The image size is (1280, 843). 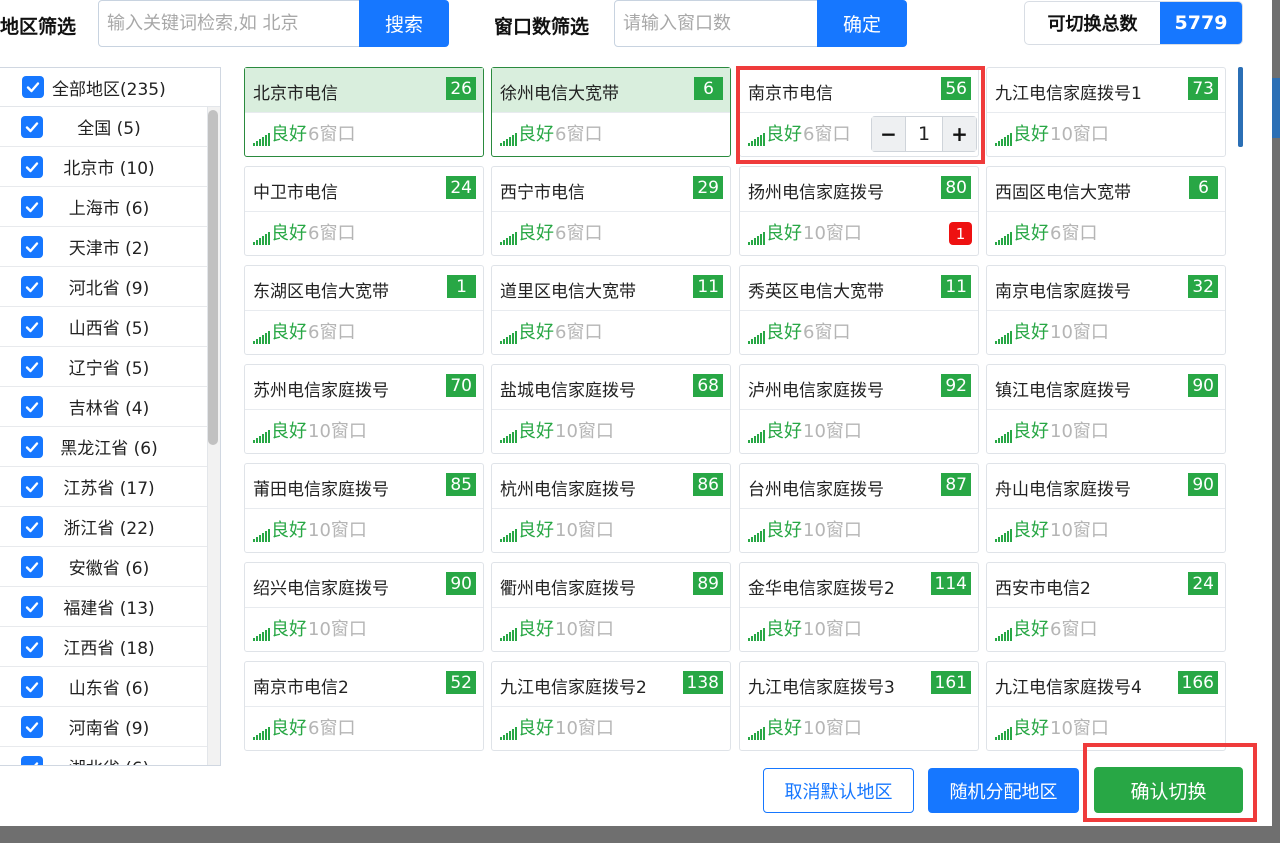 I want to click on grid-scroll-thumb, so click(x=1240, y=107).